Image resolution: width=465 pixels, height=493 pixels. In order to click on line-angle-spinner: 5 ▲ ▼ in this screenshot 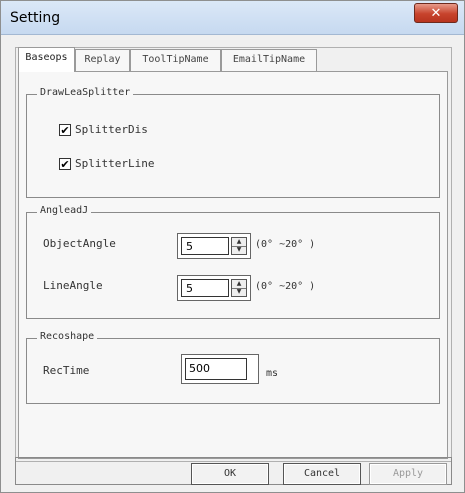, I will do `click(214, 288)`.